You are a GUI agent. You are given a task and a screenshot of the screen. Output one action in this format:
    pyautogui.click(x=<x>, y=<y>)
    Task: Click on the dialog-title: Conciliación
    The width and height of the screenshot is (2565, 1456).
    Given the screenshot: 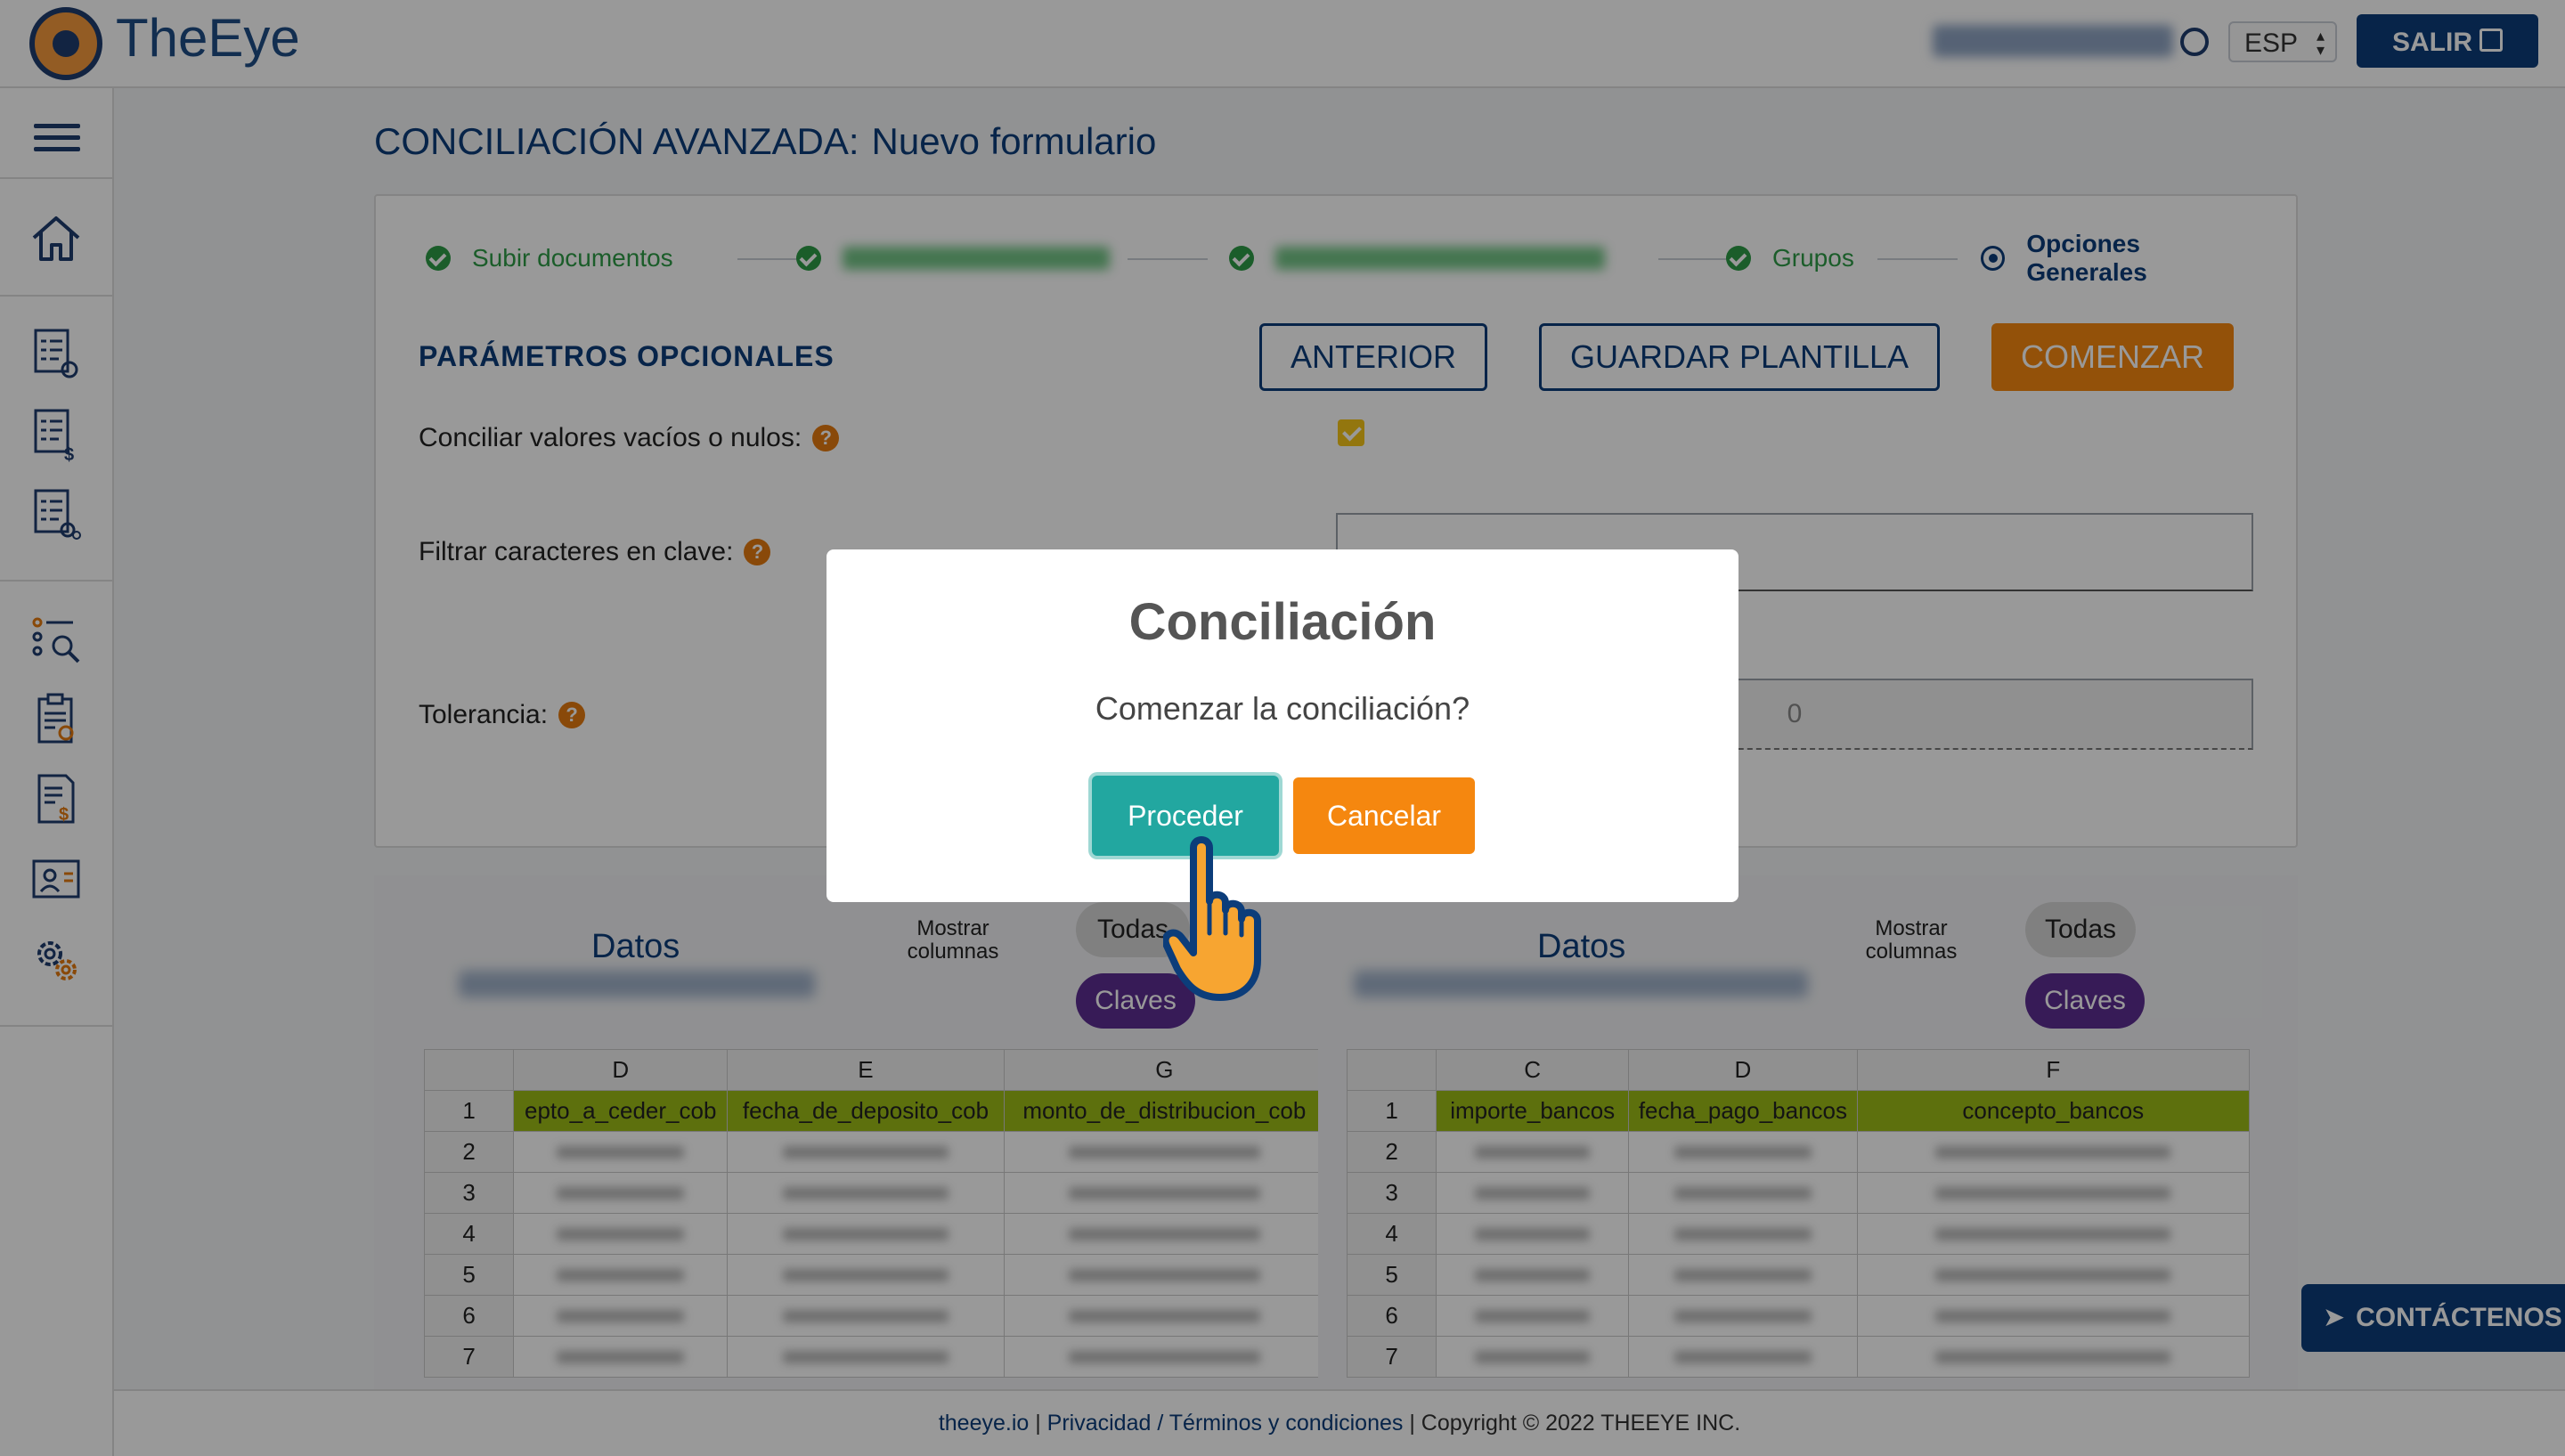 What is the action you would take?
    pyautogui.click(x=1282, y=622)
    